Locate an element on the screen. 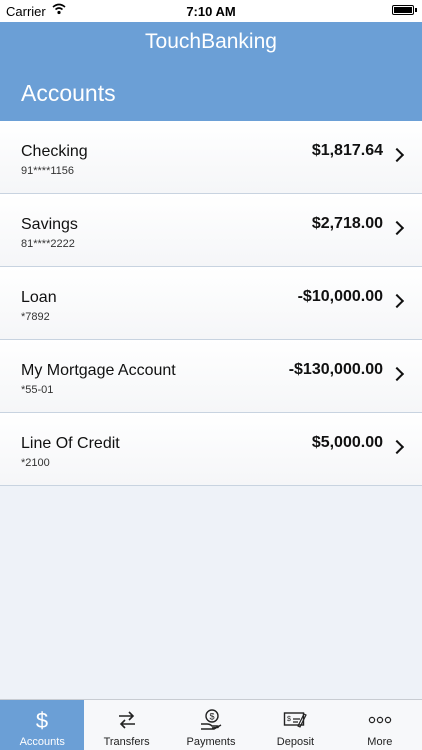 This screenshot has width=422, height=750. hand-dollar-icon: $ is located at coordinates (211, 720).